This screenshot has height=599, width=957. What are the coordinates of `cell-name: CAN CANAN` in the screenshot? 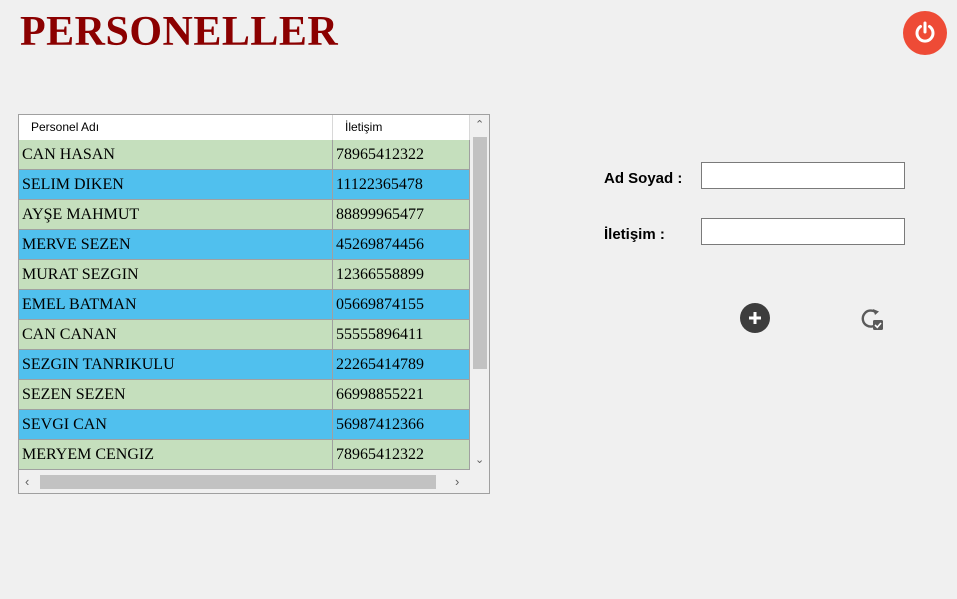 It's located at (176, 334).